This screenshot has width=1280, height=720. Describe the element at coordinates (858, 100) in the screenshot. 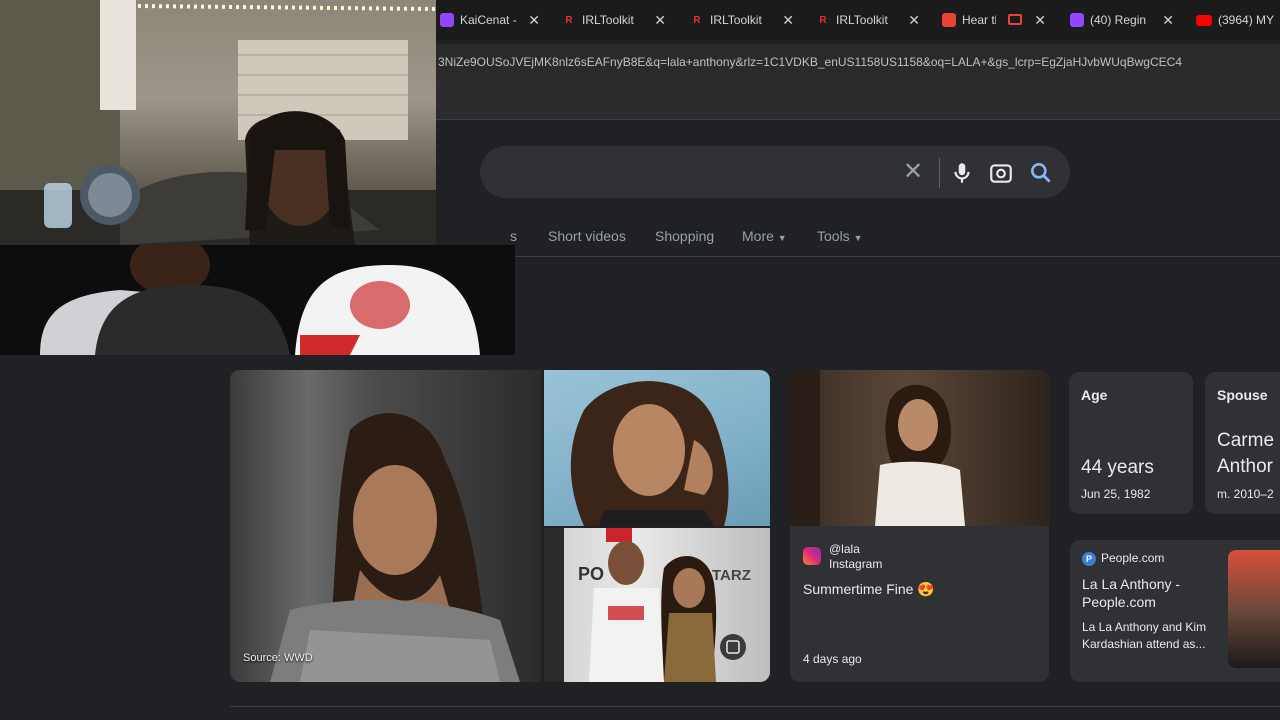

I see `bookmarks-bar` at that location.